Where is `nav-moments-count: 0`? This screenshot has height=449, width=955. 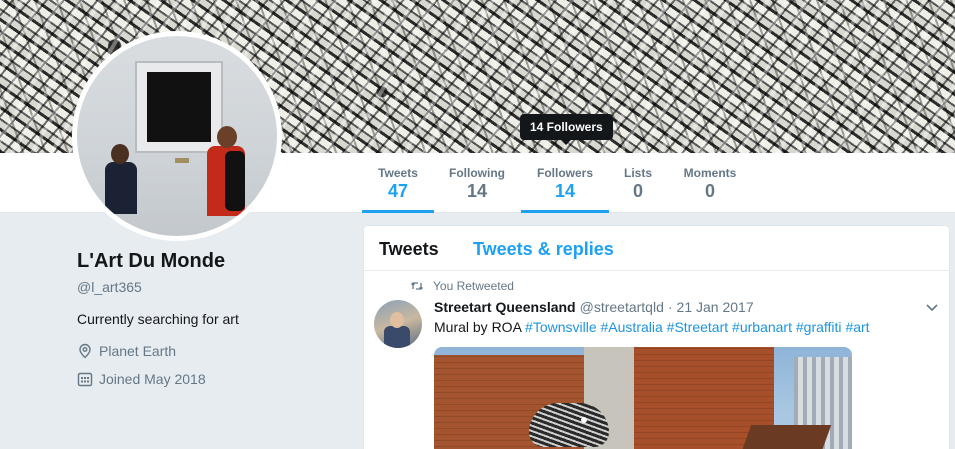 nav-moments-count: 0 is located at coordinates (709, 191).